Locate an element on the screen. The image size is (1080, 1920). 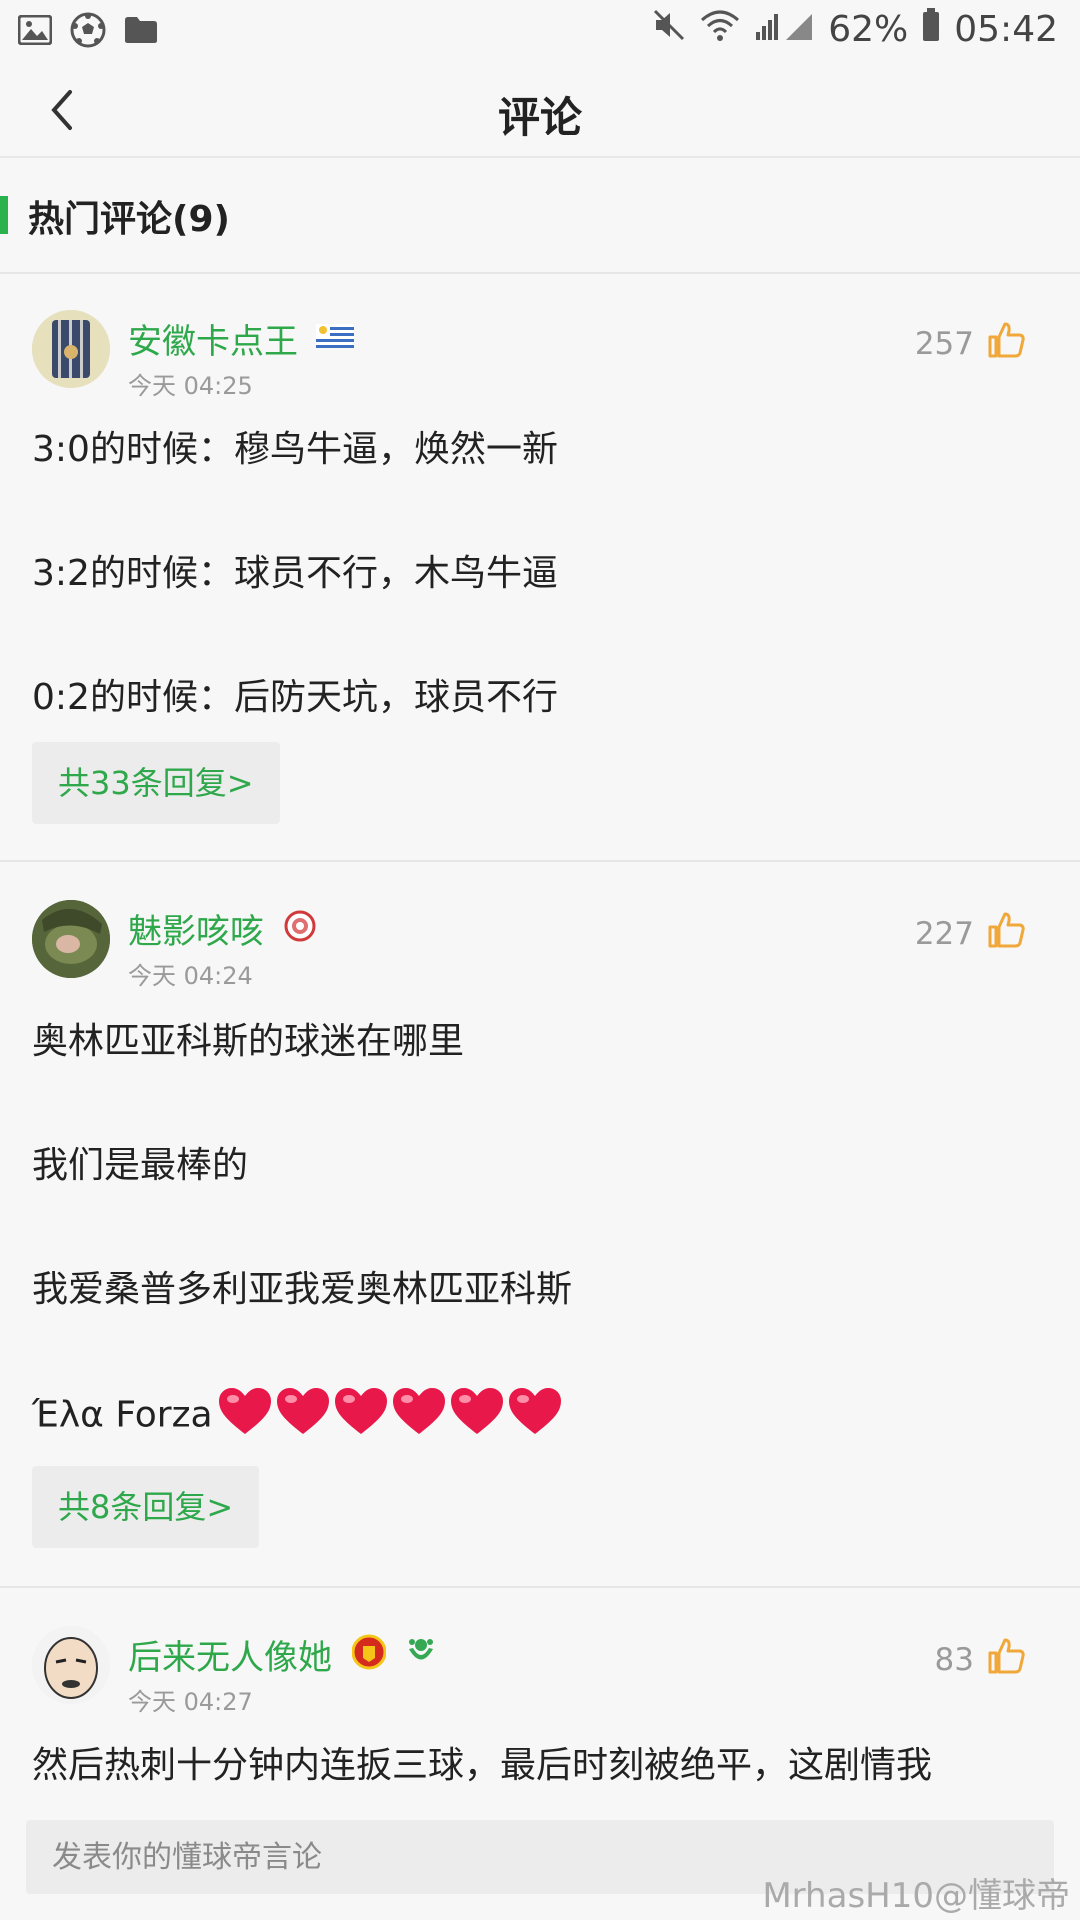
uruguay-flag-icon is located at coordinates (335, 338).